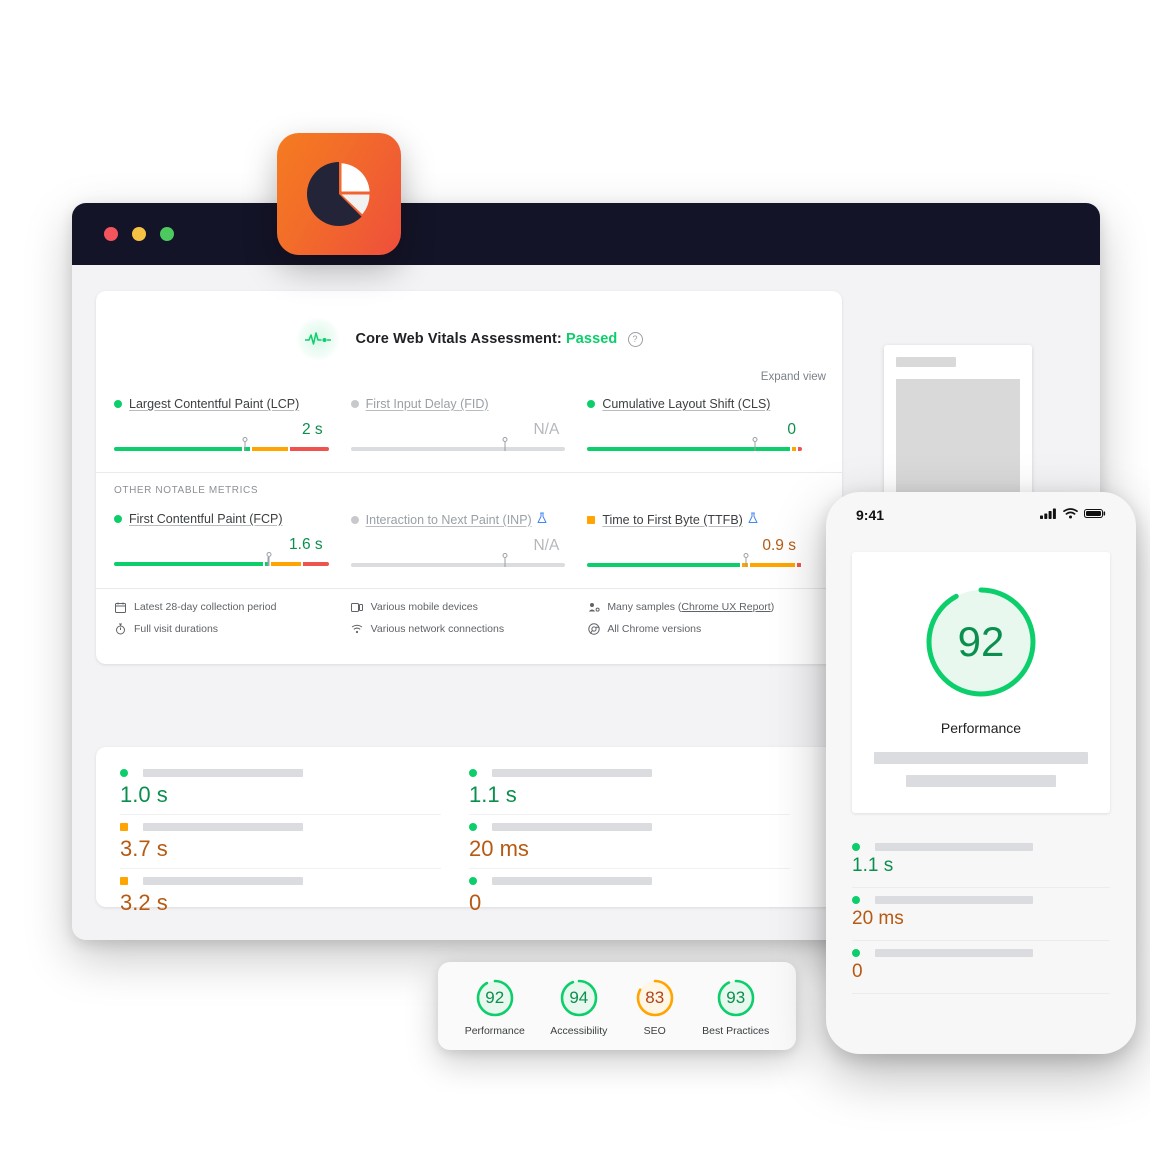 The height and width of the screenshot is (1150, 1150). Describe the element at coordinates (736, 1030) in the screenshot. I see `score-label: Best Practices` at that location.